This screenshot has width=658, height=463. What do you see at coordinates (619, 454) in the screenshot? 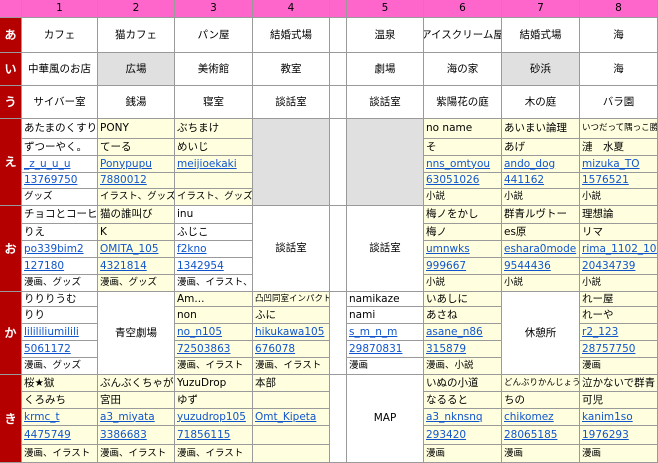
I see `ki8-genre: 漫画` at bounding box center [619, 454].